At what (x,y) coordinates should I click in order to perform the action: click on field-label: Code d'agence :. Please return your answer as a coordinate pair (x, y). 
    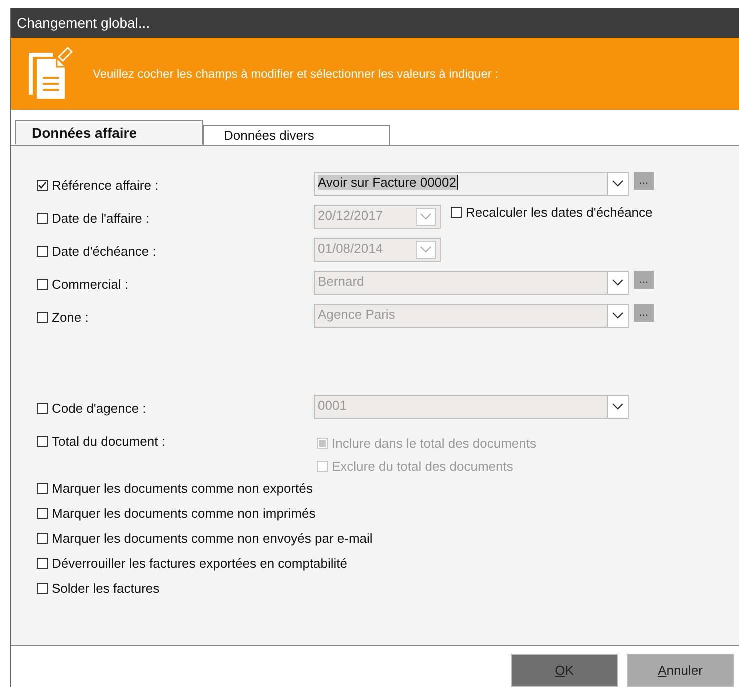
    Looking at the image, I should click on (99, 408).